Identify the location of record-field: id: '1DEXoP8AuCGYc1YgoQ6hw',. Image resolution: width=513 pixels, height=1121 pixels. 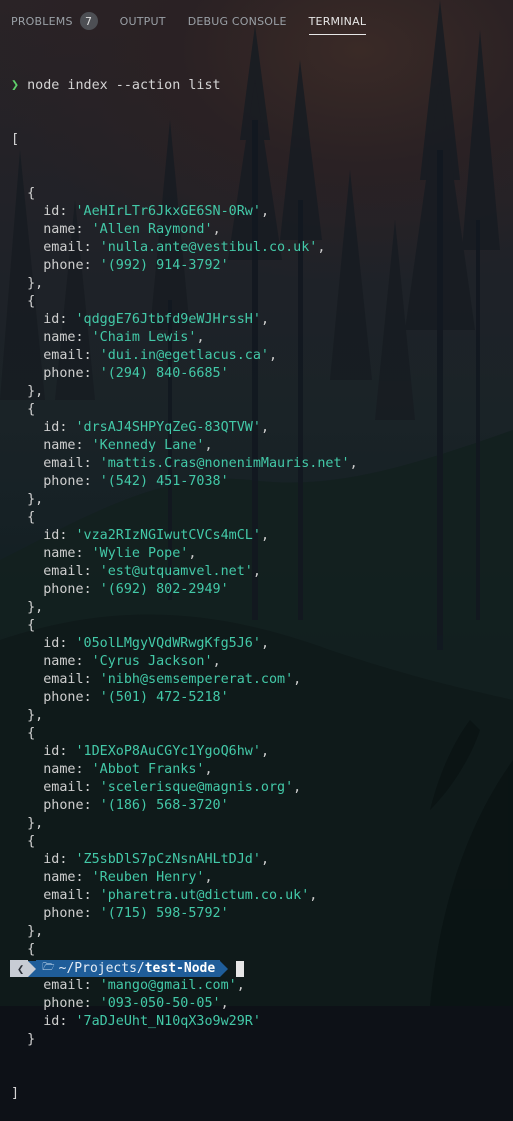
(258, 752).